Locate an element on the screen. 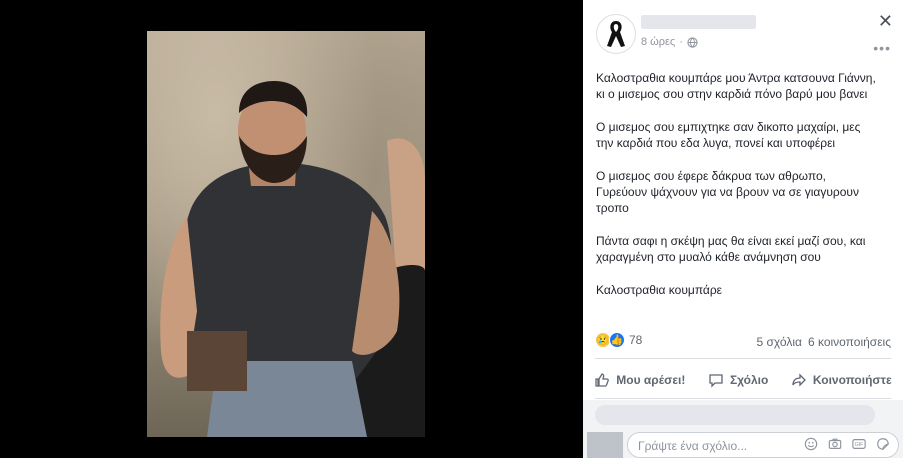  post-header: 8 ώρες · ✕ ••• is located at coordinates (743, 30).